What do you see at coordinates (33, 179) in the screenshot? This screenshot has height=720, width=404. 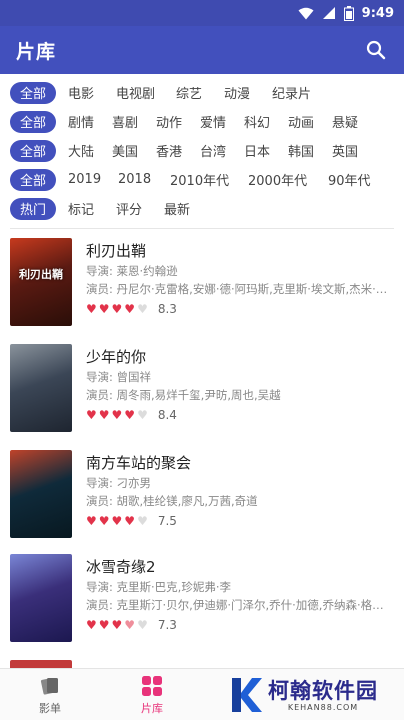 I see `filter-chip-year-all: 全部` at bounding box center [33, 179].